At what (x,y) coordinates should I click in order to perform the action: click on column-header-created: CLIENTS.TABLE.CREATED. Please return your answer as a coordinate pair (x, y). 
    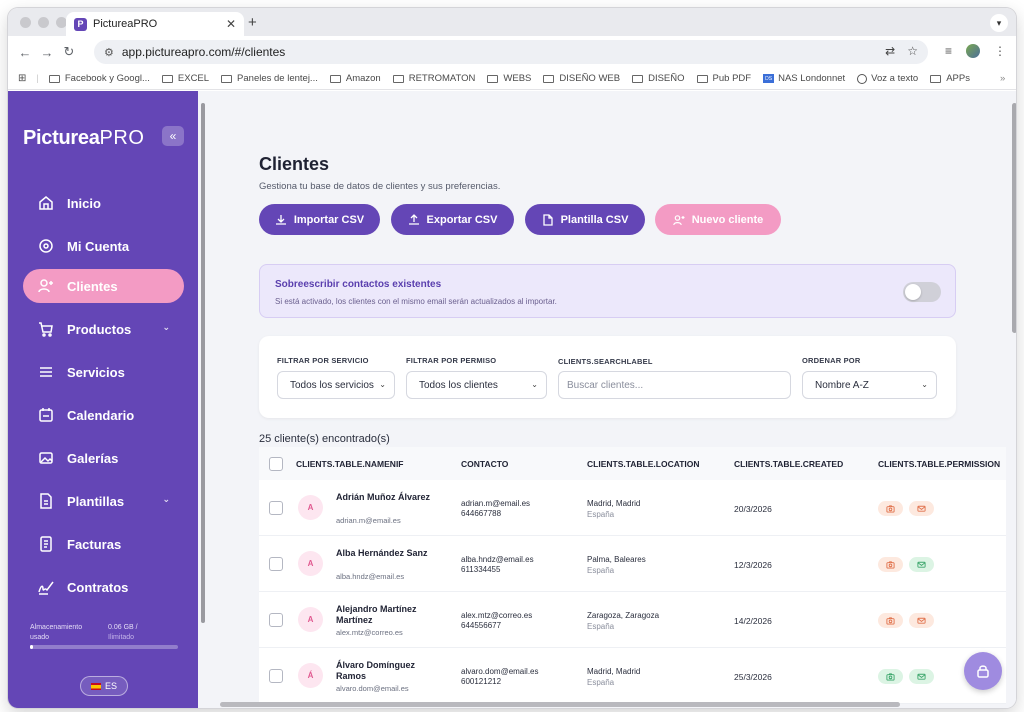
    Looking at the image, I should click on (788, 464).